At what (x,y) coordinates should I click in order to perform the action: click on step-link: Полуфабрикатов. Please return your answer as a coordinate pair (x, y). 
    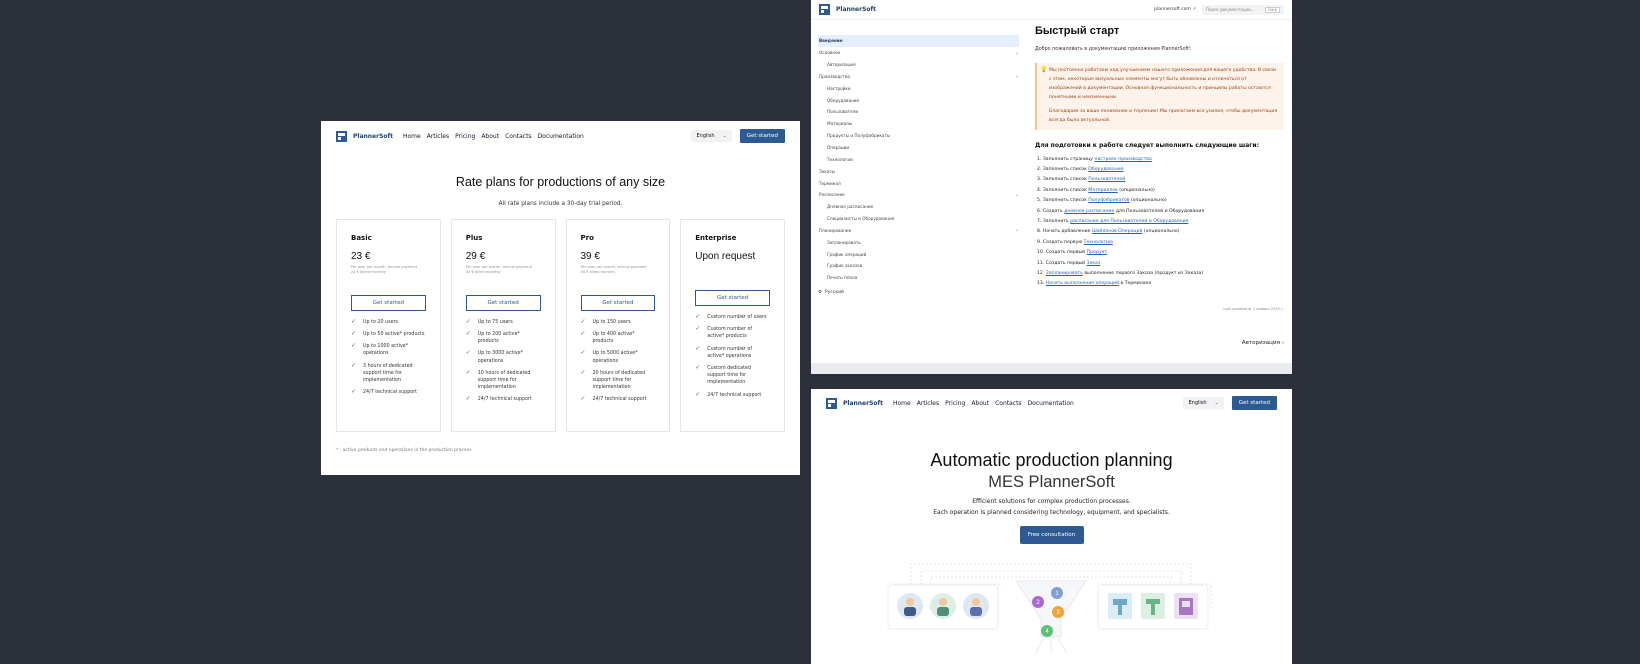
    Looking at the image, I should click on (1108, 200).